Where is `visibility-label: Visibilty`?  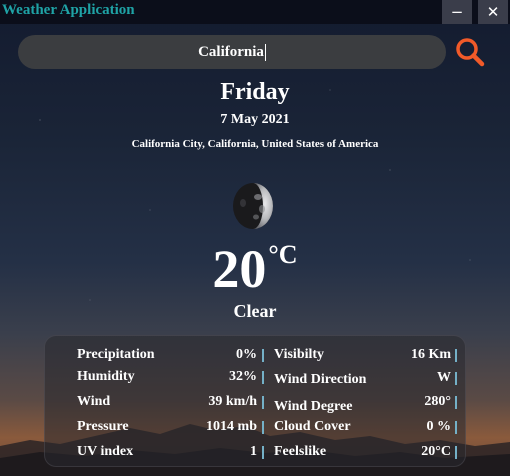
visibility-label: Visibilty is located at coordinates (299, 354).